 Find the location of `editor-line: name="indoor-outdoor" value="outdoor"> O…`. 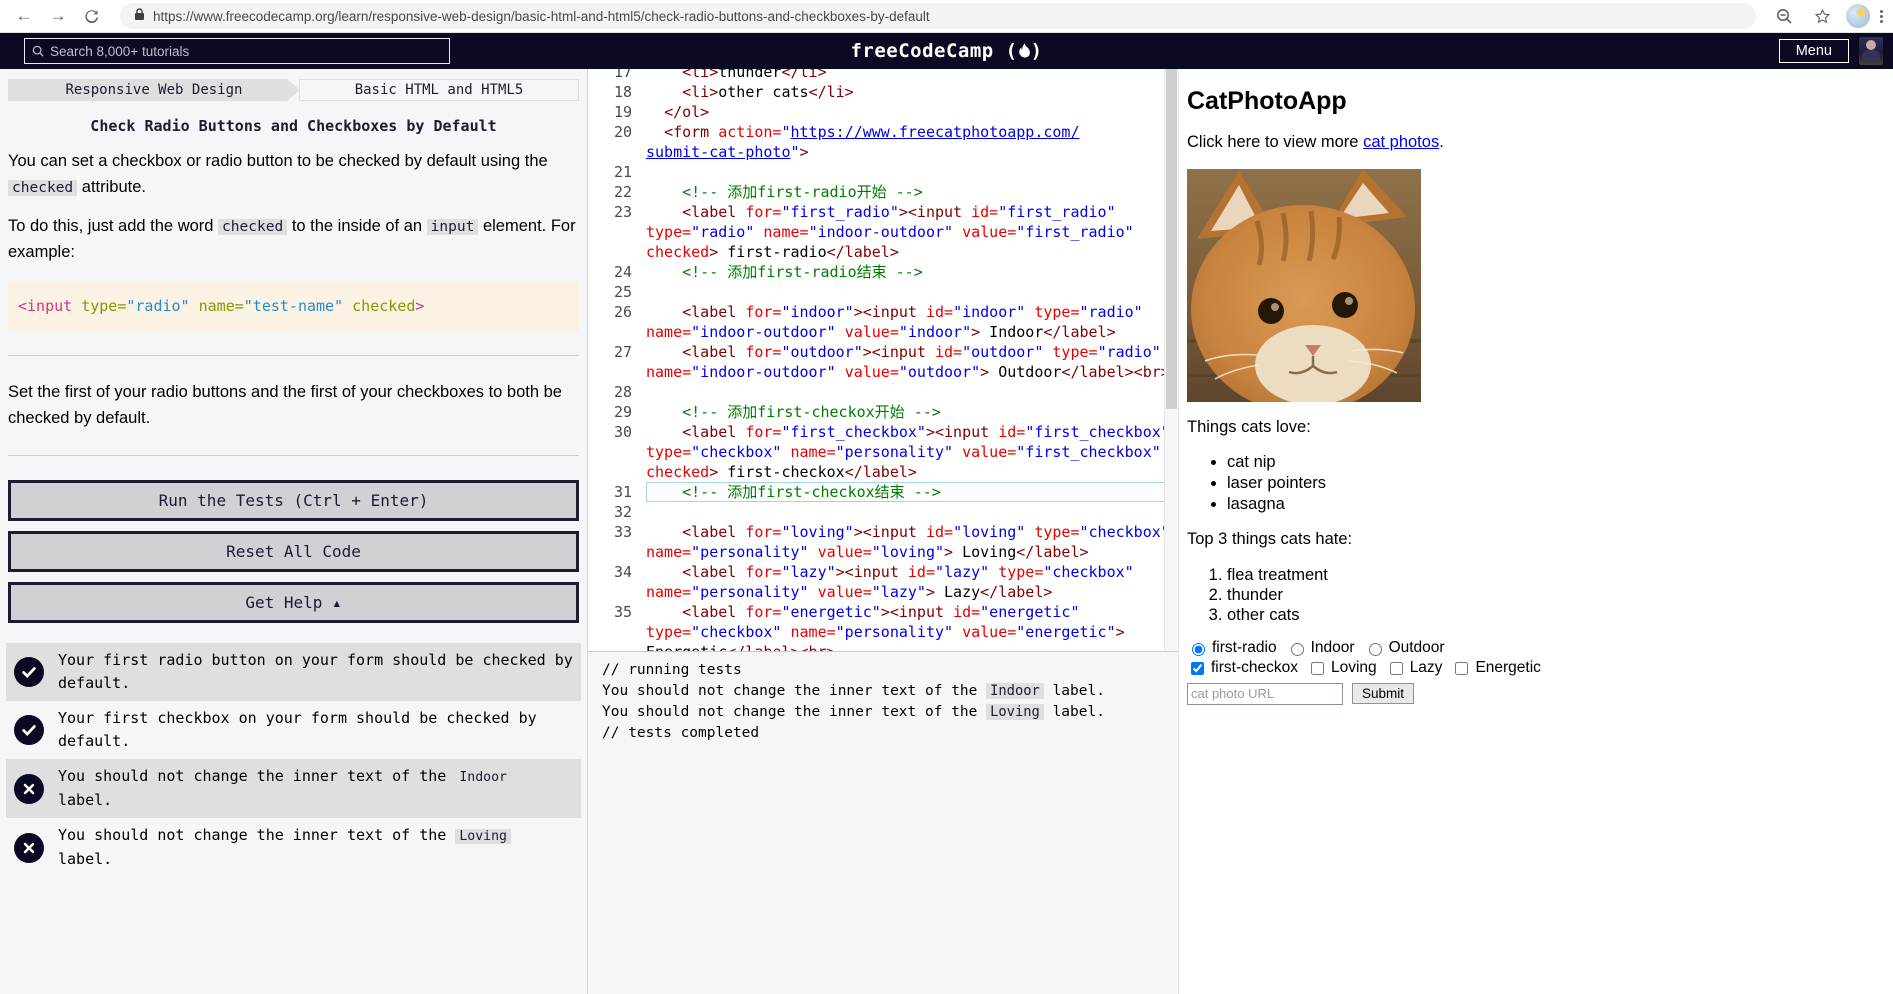

editor-line: name="indoor-outdoor" value="outdoor"> O… is located at coordinates (883, 372).